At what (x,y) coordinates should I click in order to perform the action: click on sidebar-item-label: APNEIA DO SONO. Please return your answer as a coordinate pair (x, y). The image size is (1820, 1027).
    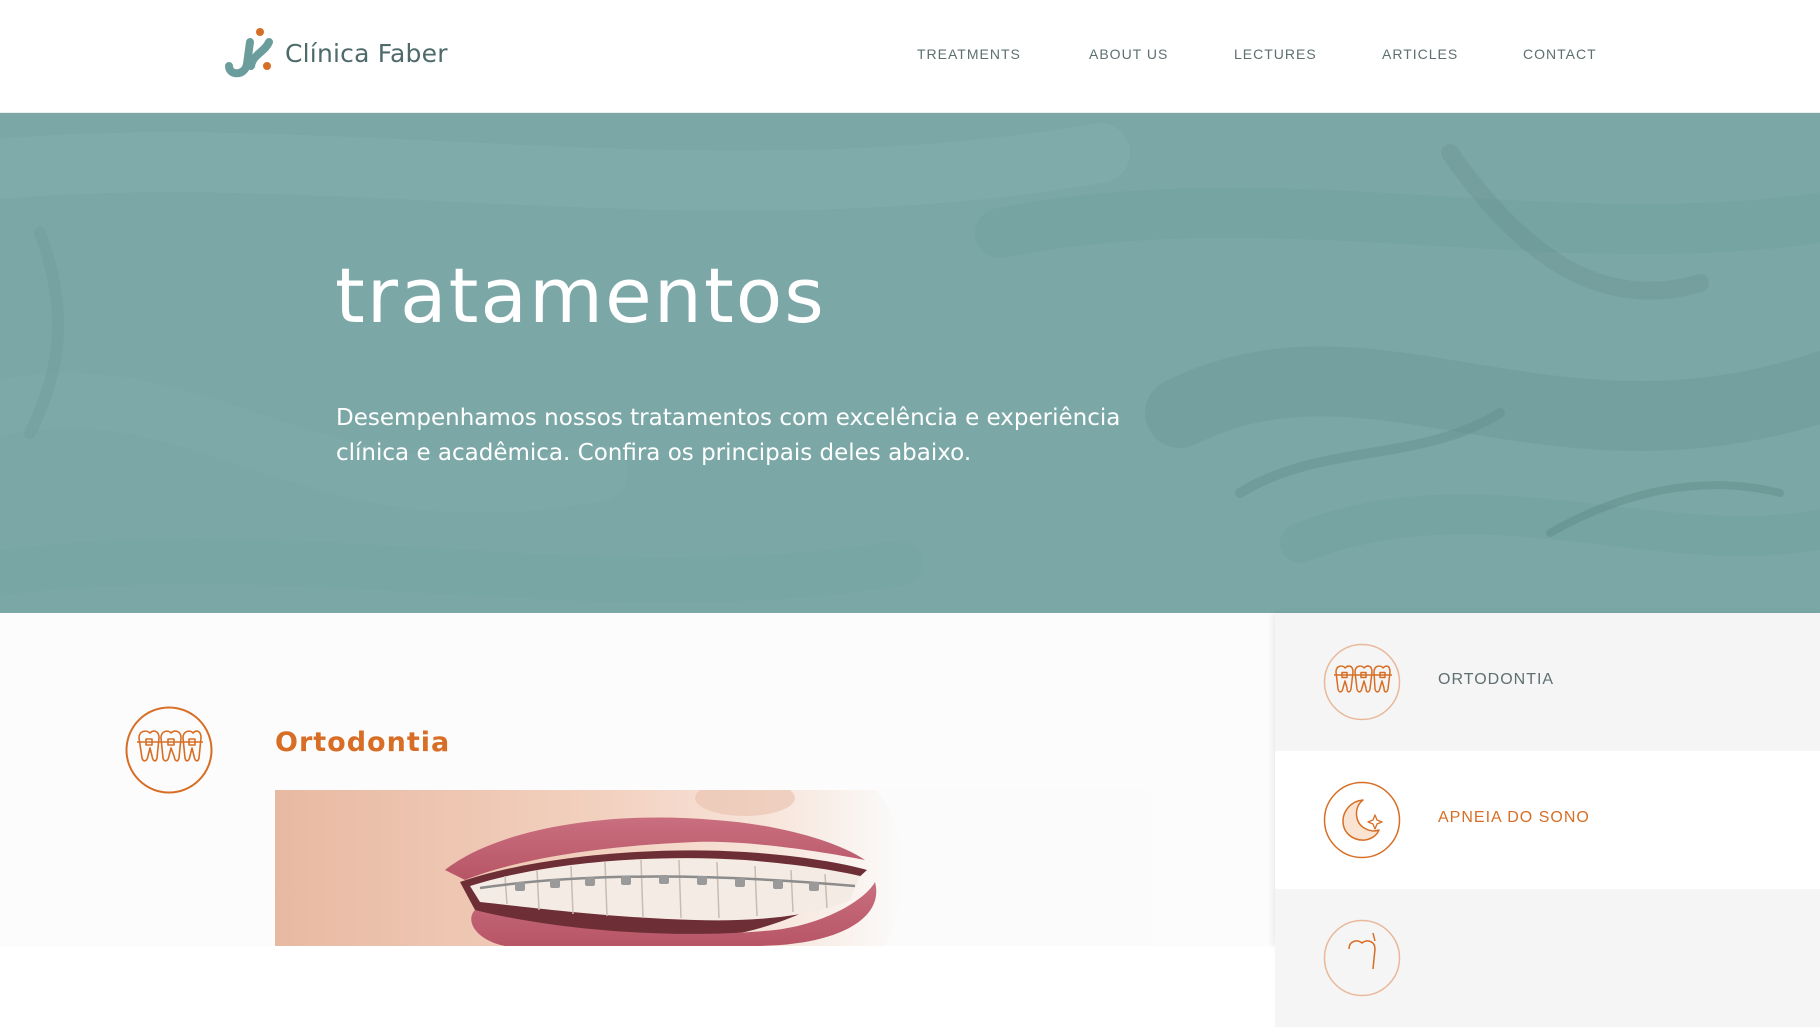
    Looking at the image, I should click on (1514, 817).